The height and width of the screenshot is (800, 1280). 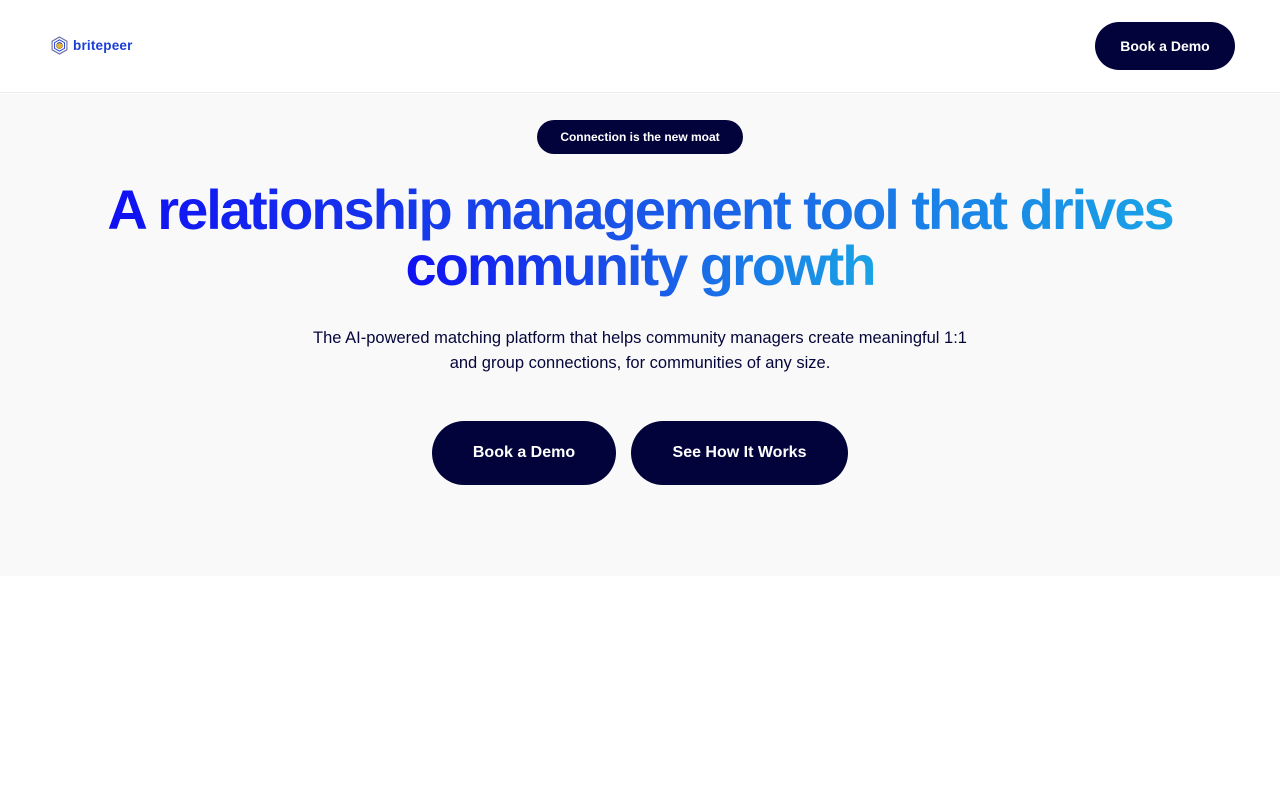 I want to click on hexagon-shield-logo-icon, so click(x=59, y=45).